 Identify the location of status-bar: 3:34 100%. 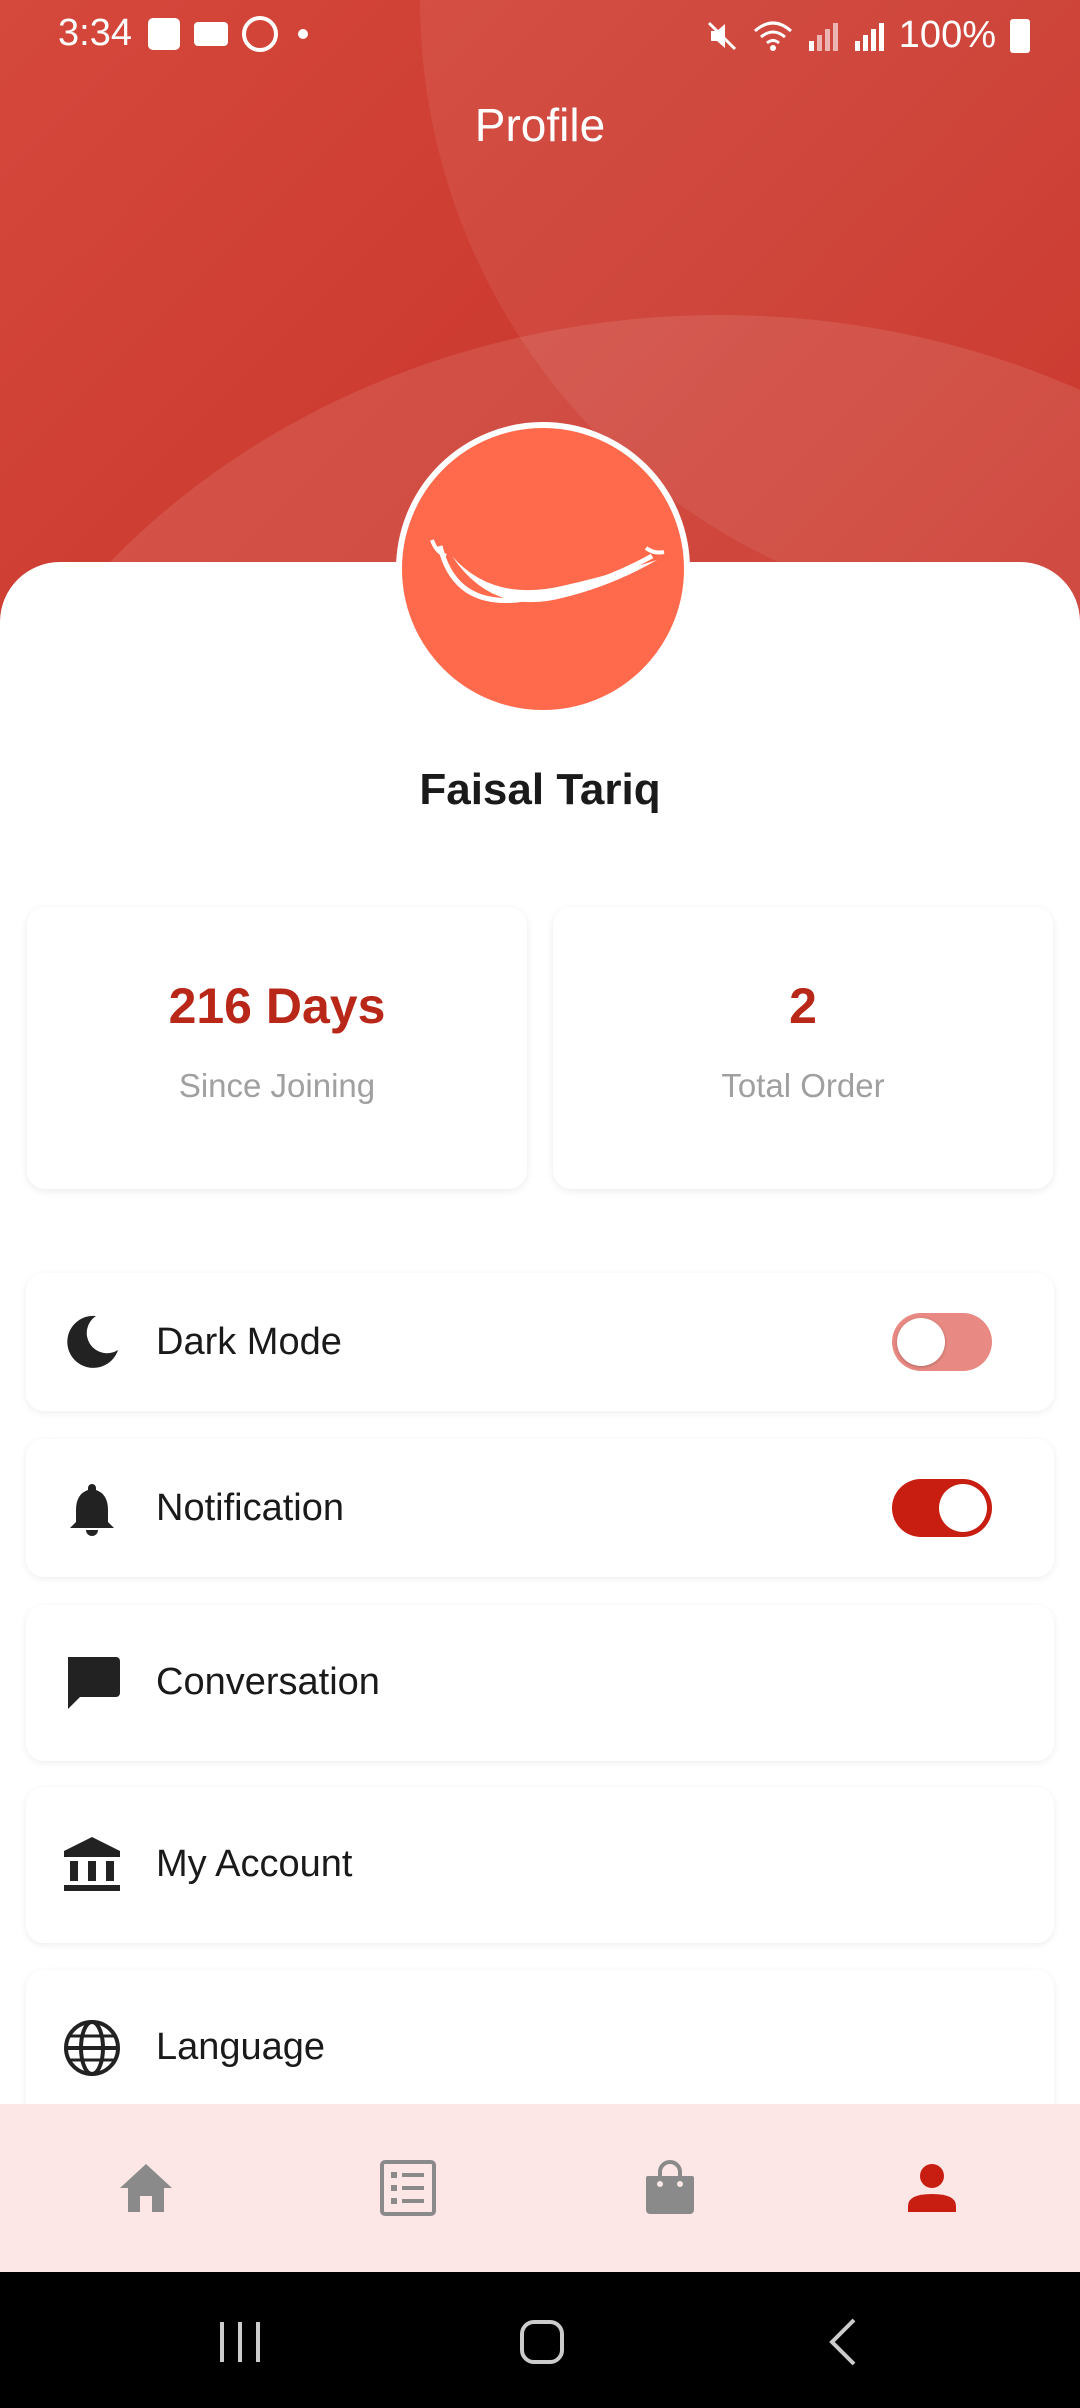
(540, 35).